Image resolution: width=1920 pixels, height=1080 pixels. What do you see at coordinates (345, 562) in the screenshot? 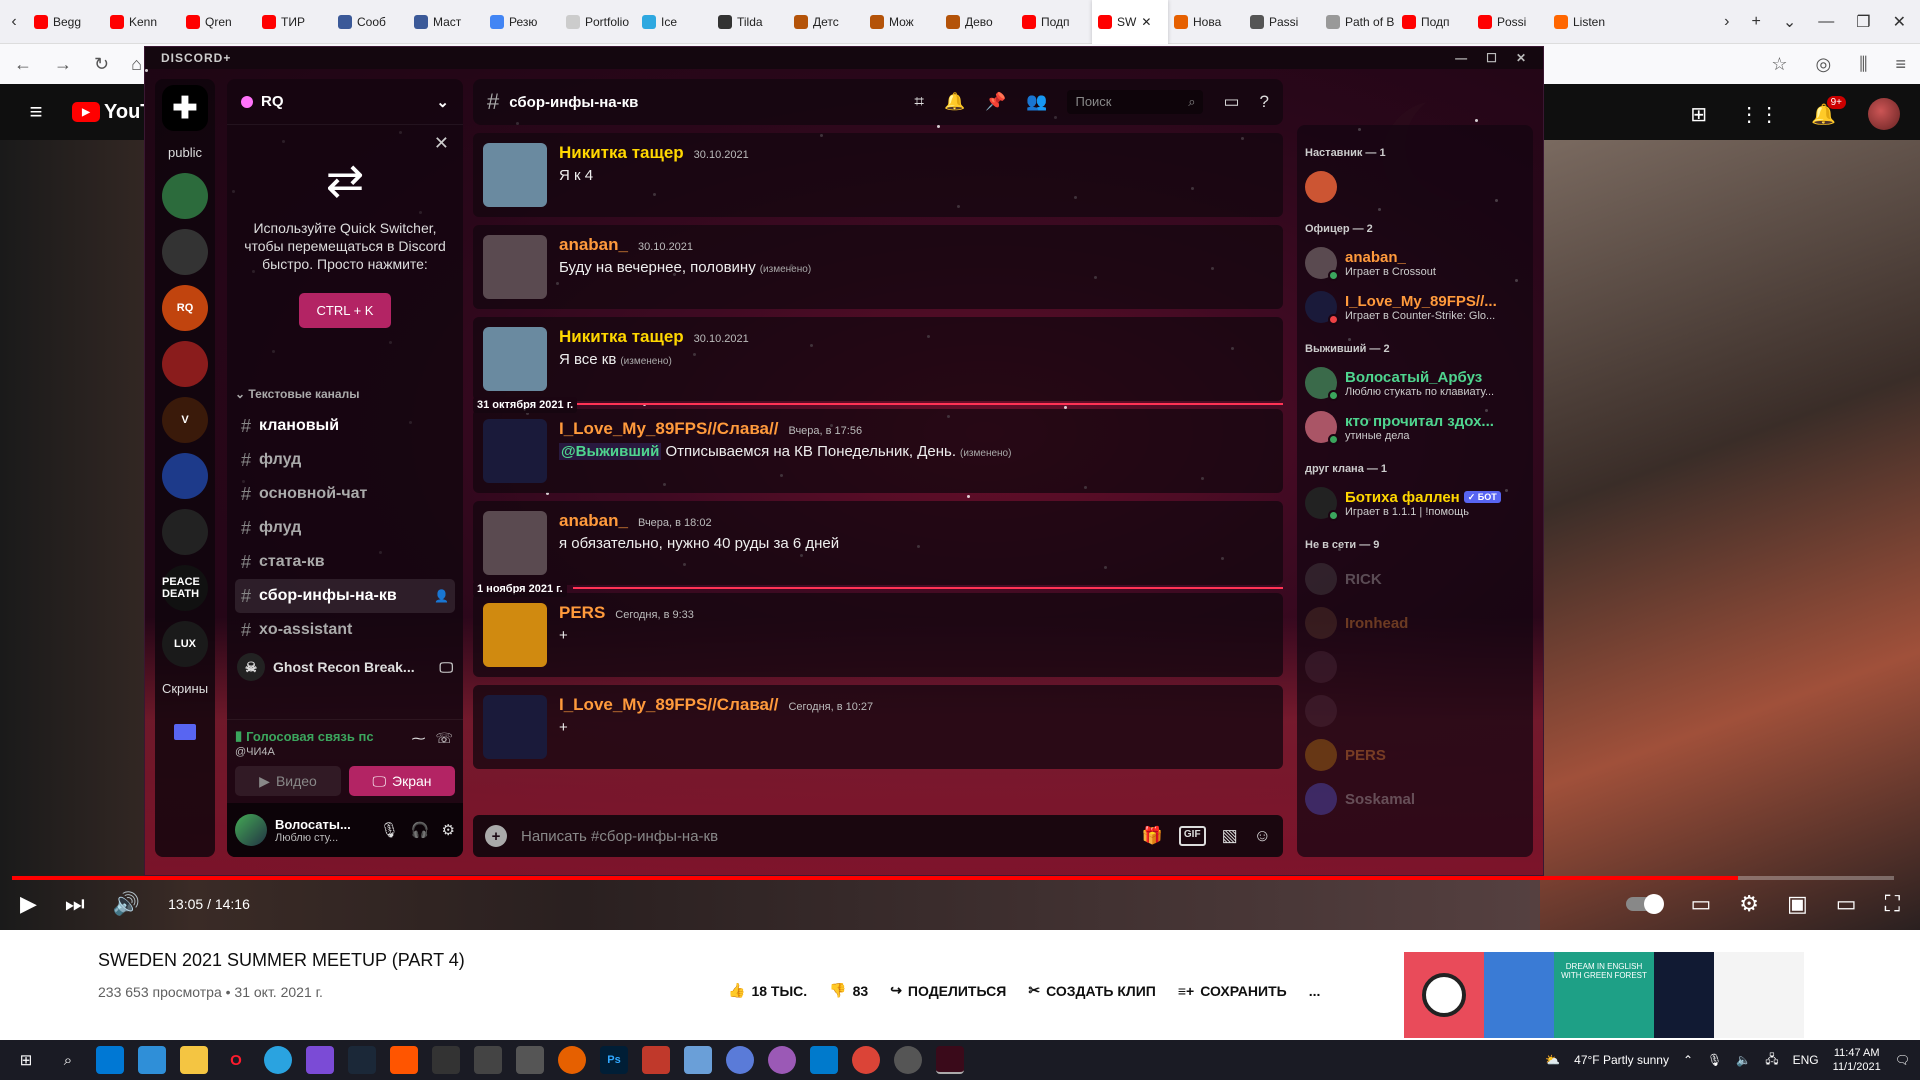
I see `channel-item: # стата-кв` at bounding box center [345, 562].